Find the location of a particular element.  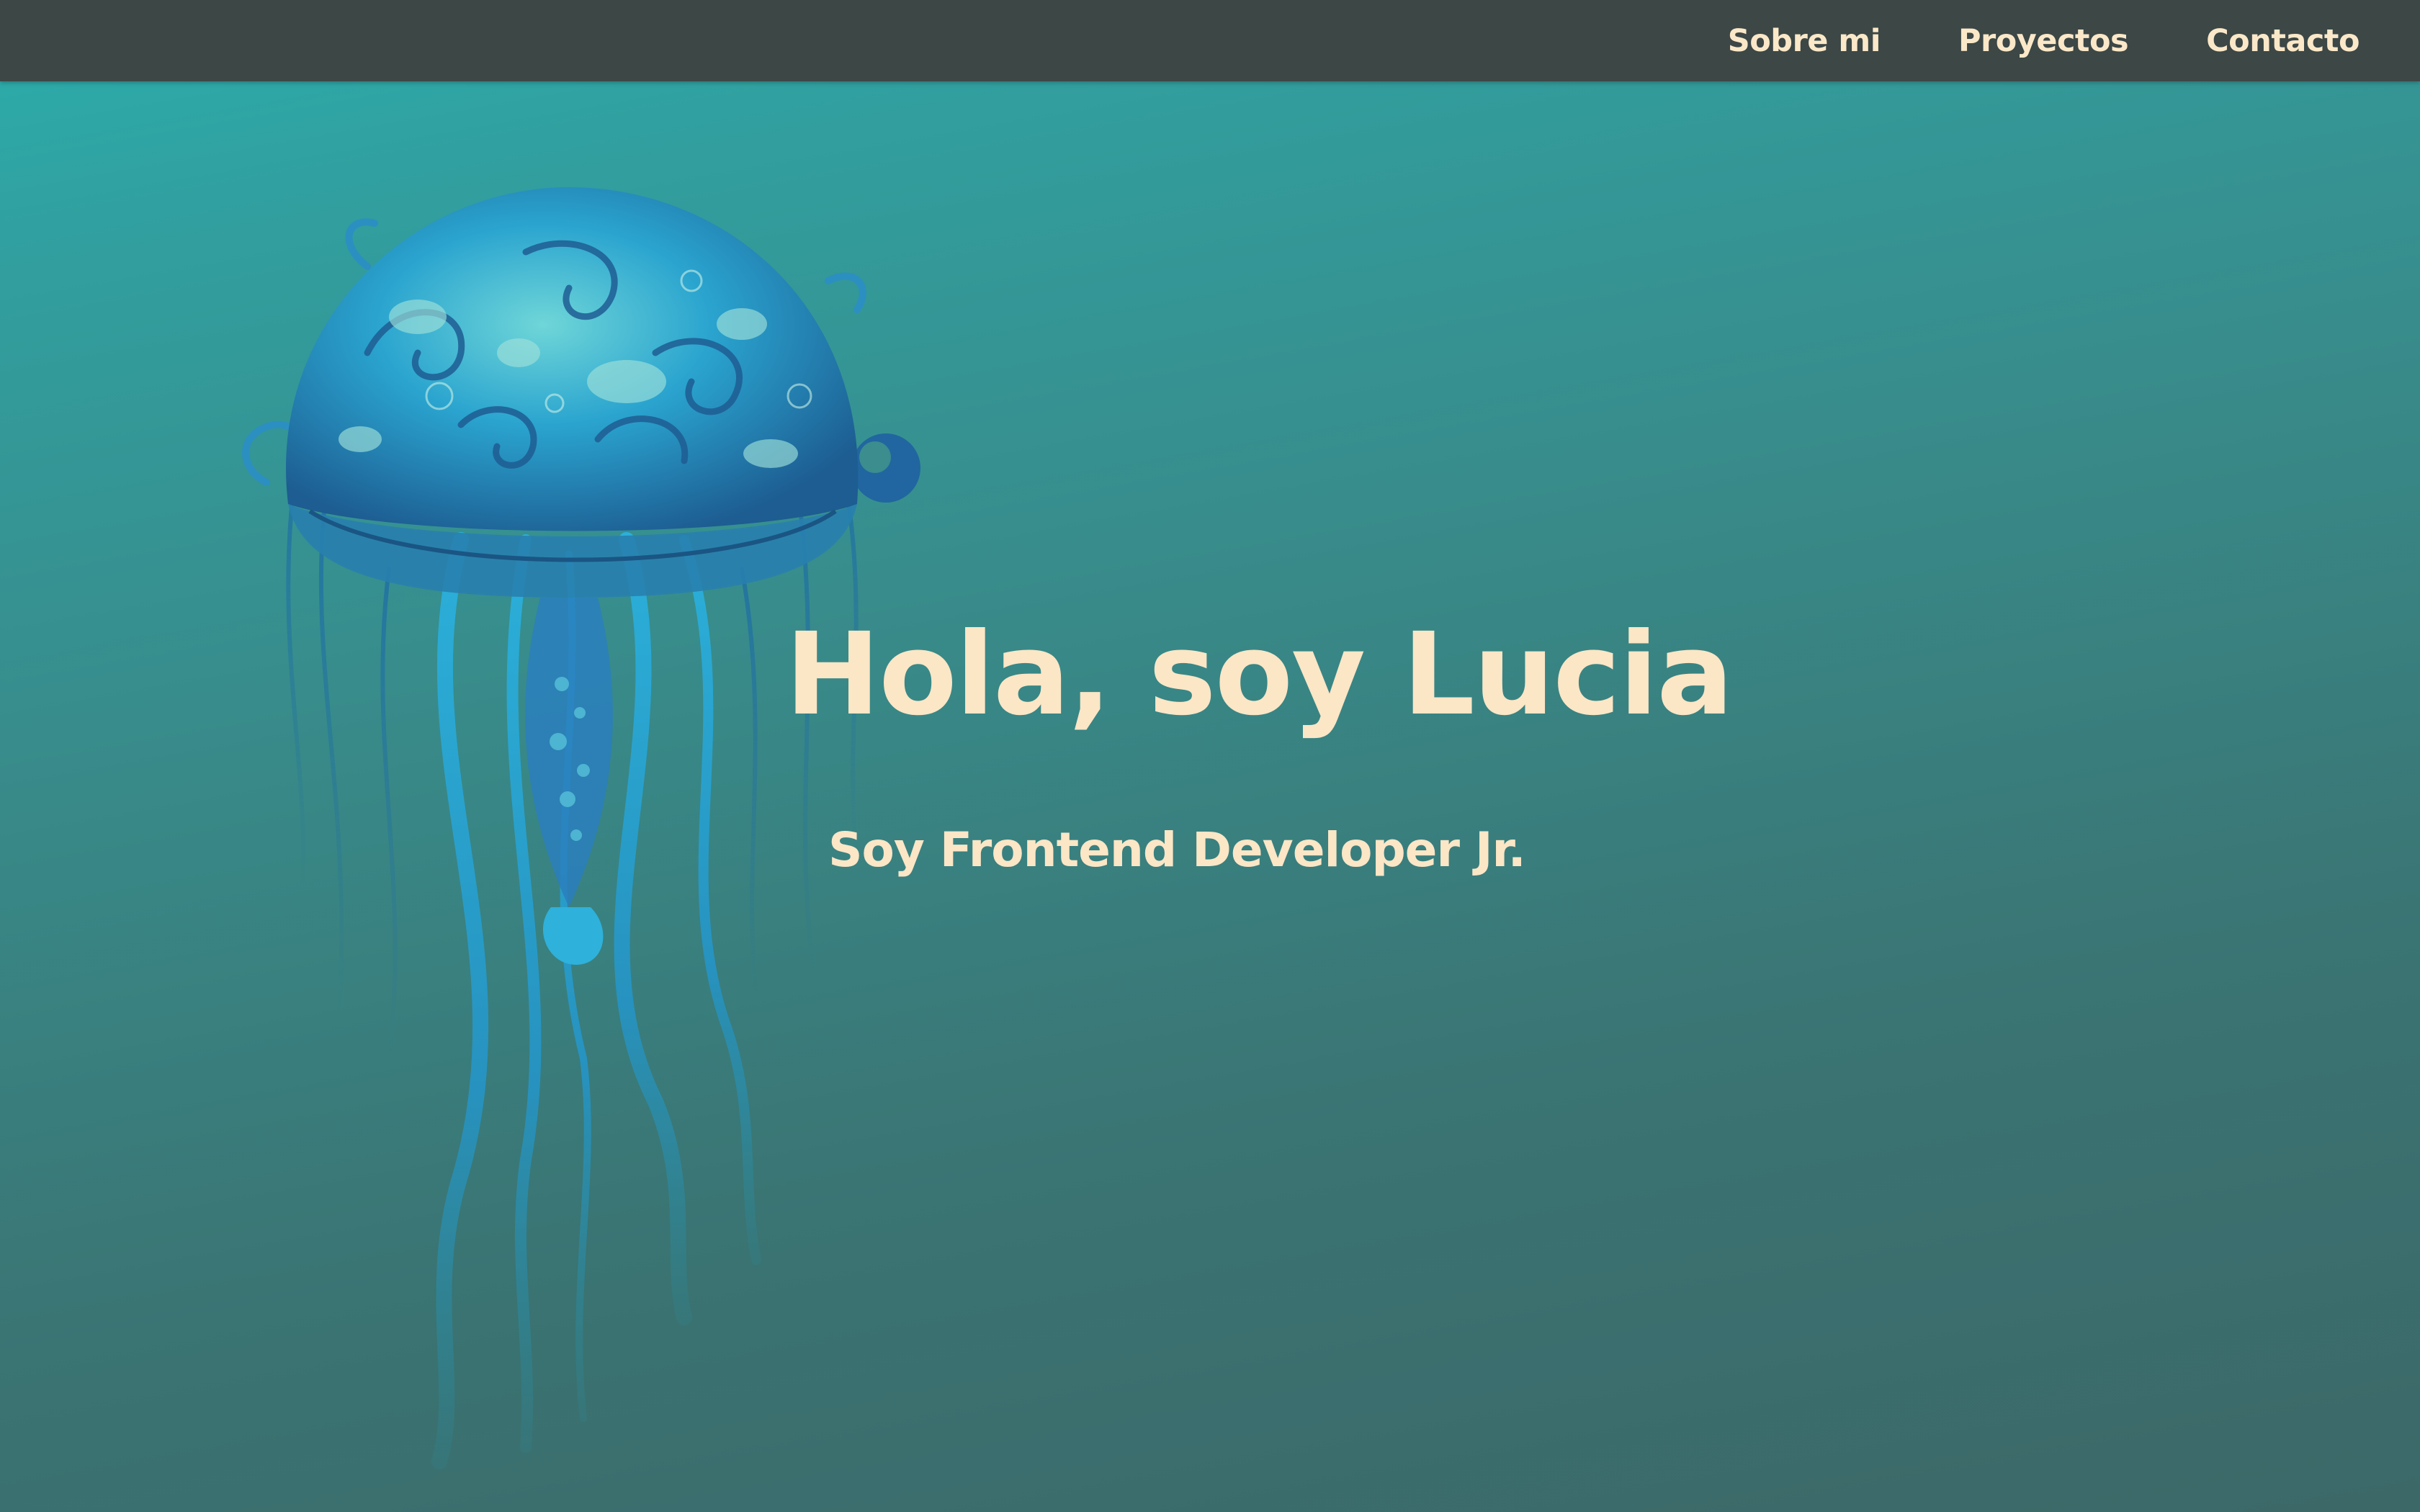

nav-link-proyectos: Proyectos is located at coordinates (2043, 41).